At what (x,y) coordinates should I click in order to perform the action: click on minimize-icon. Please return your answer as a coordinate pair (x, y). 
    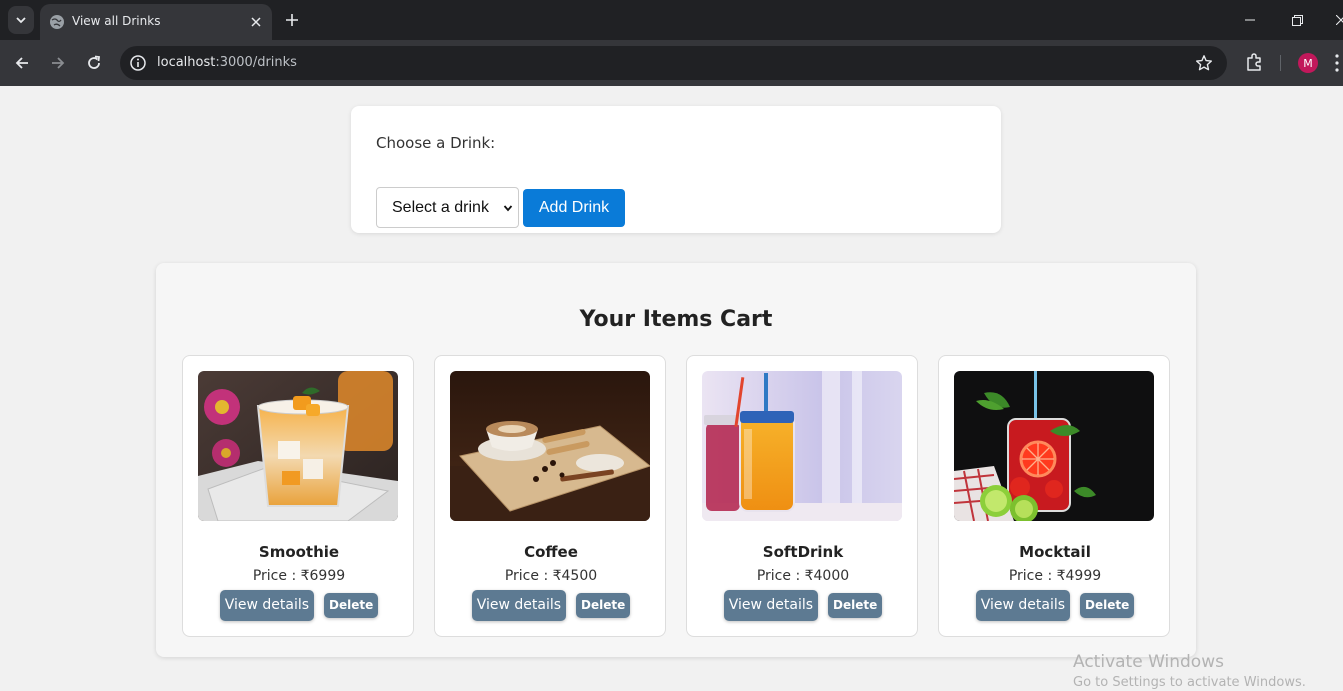
    Looking at the image, I should click on (1250, 20).